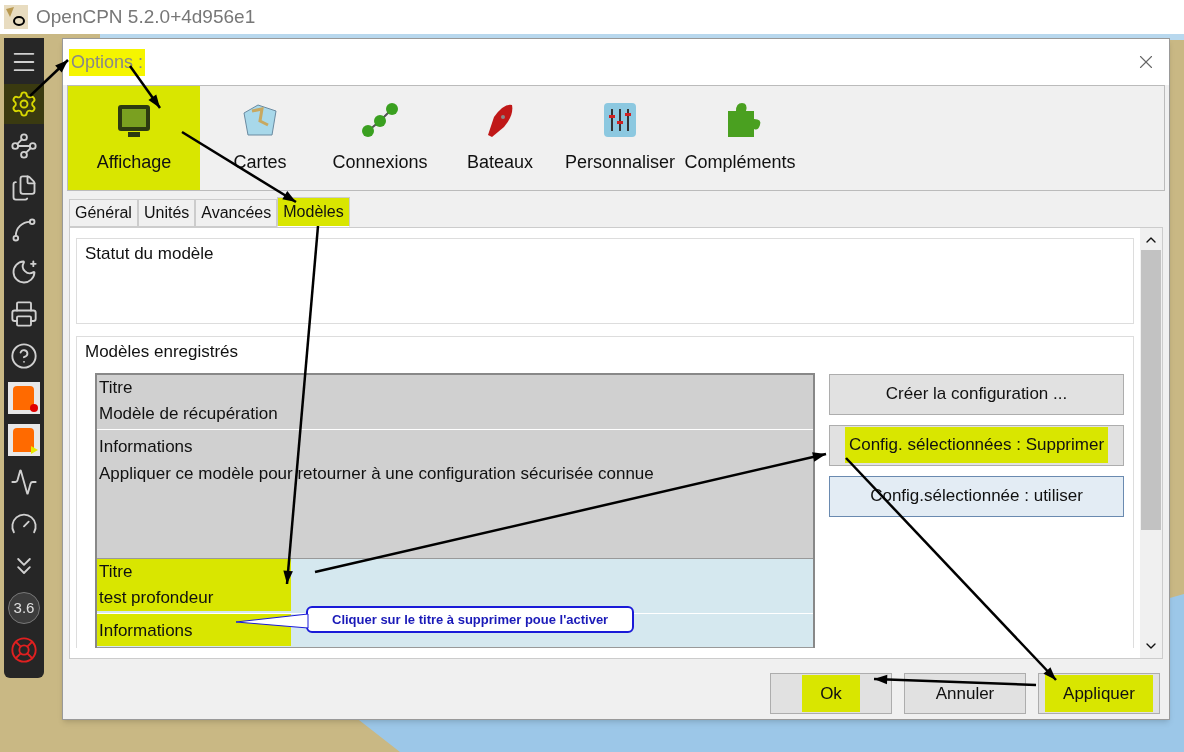  I want to click on scrollbar, so click(1151, 443).